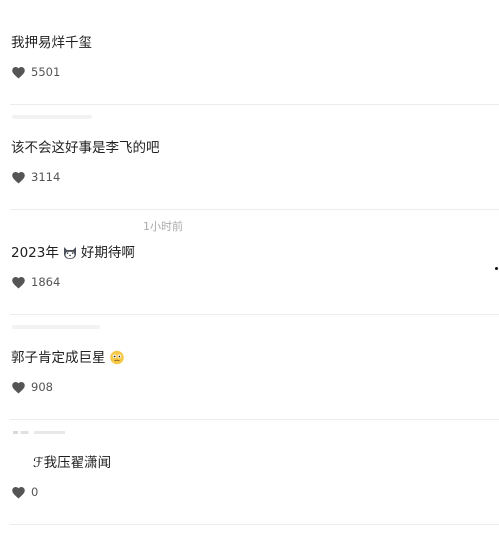 This screenshot has height=548, width=499. What do you see at coordinates (46, 72) in the screenshot?
I see `like-count: 5501` at bounding box center [46, 72].